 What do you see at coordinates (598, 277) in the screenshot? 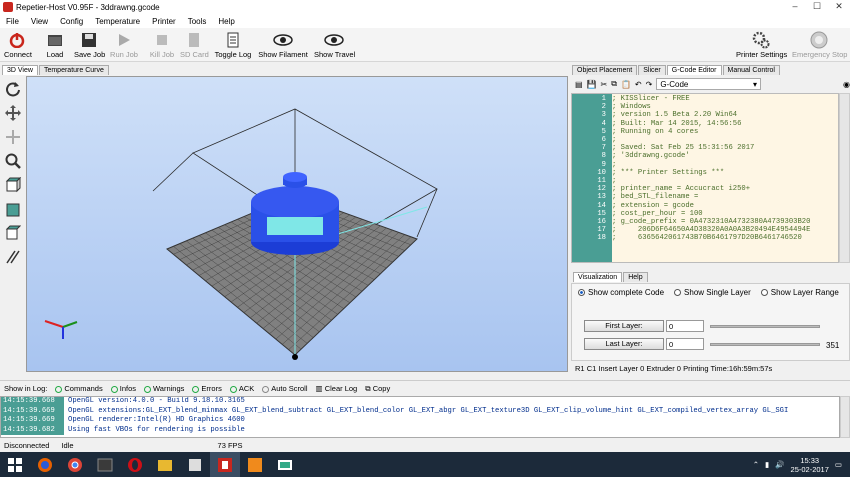
I see `tab-visualization: Visualization` at bounding box center [598, 277].